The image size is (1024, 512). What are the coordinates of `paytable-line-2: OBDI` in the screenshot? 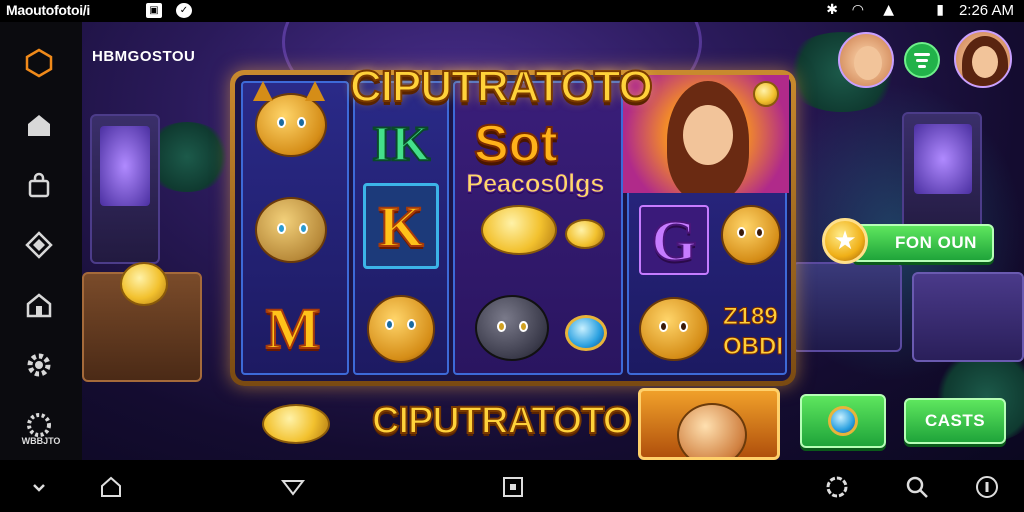 It's located at (753, 347).